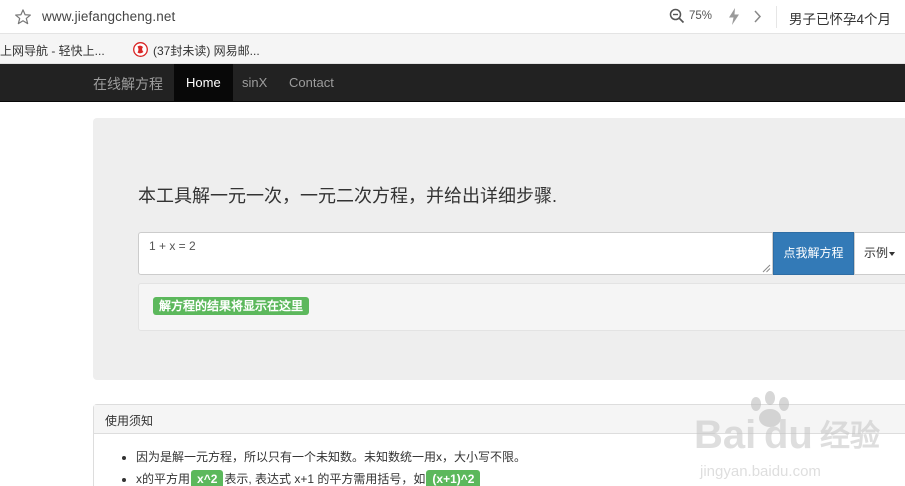  What do you see at coordinates (813, 253) in the screenshot?
I see `solve-button: 点我解方程` at bounding box center [813, 253].